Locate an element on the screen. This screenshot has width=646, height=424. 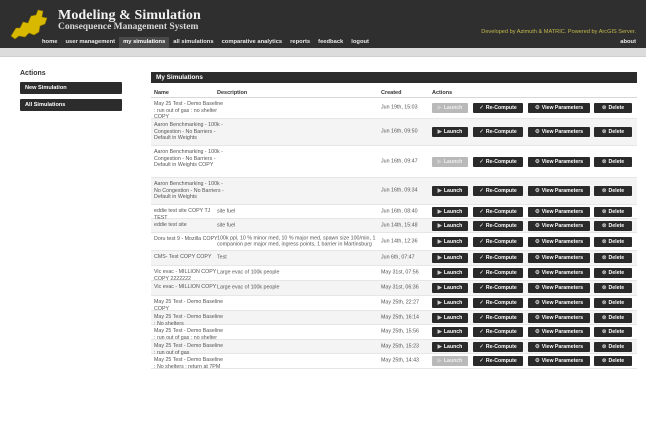
nav-all-simulations: all simulations is located at coordinates (193, 42).